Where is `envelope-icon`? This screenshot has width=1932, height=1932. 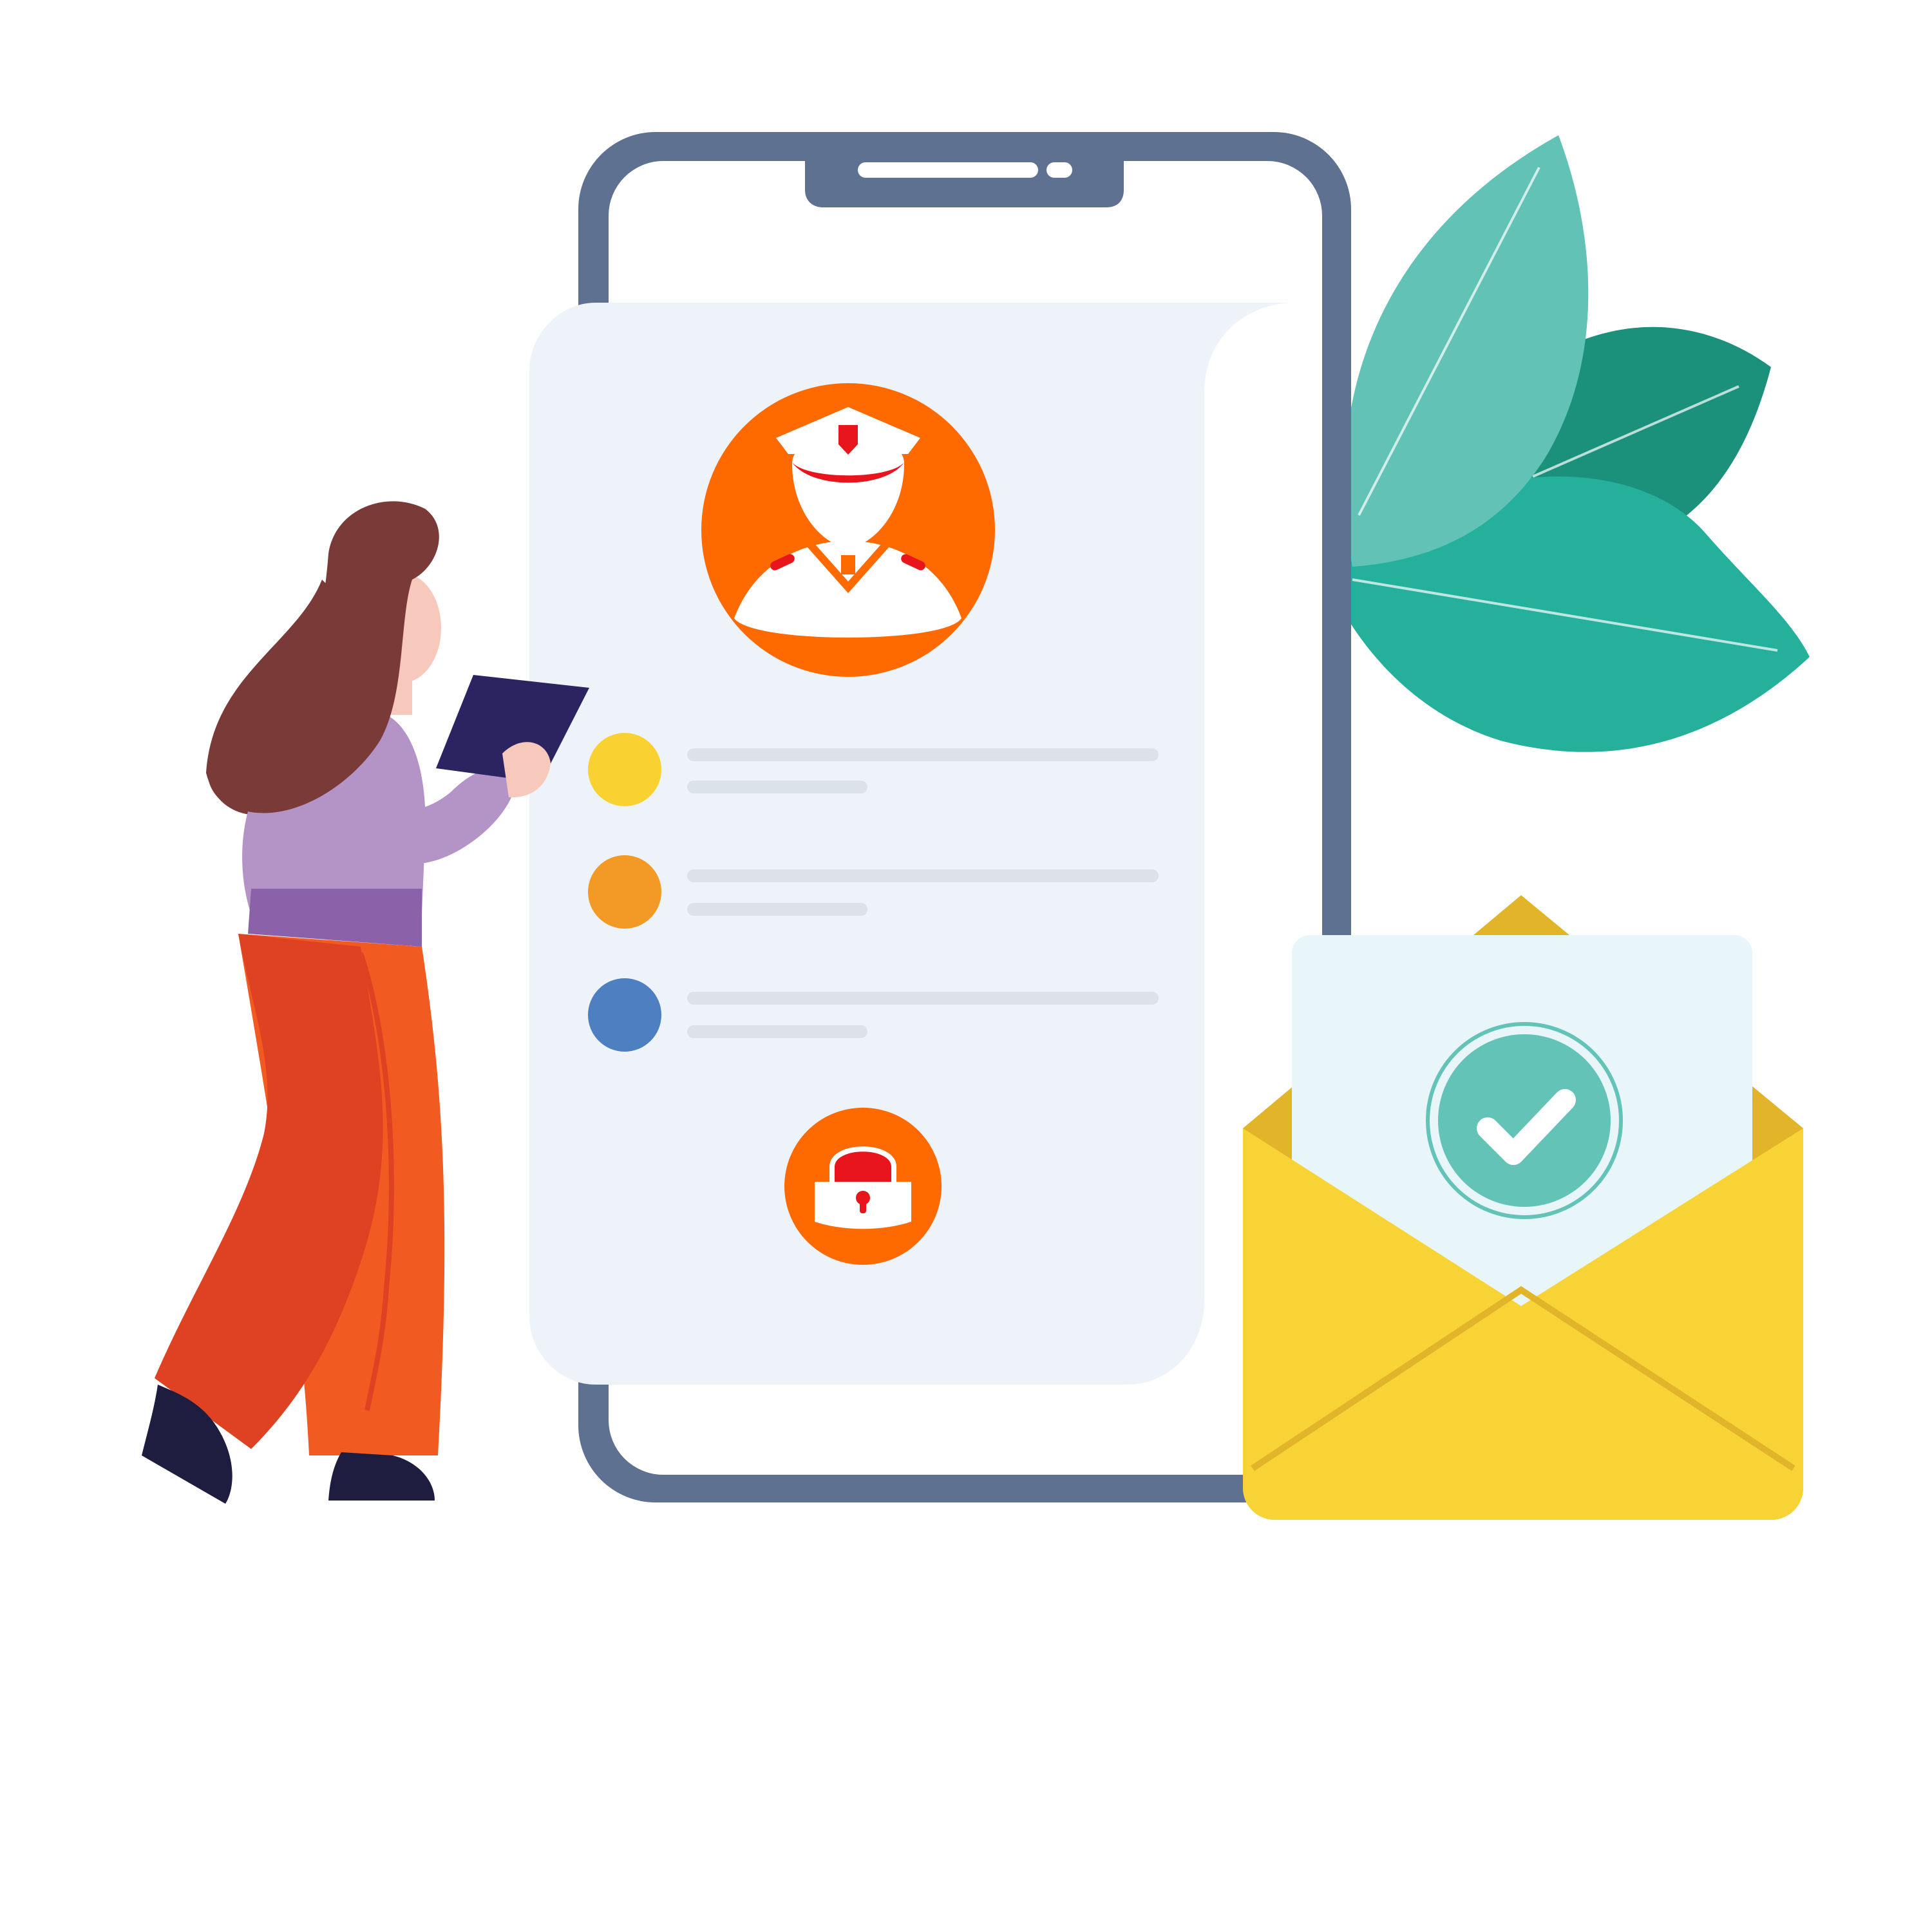
envelope-icon is located at coordinates (1523, 1207).